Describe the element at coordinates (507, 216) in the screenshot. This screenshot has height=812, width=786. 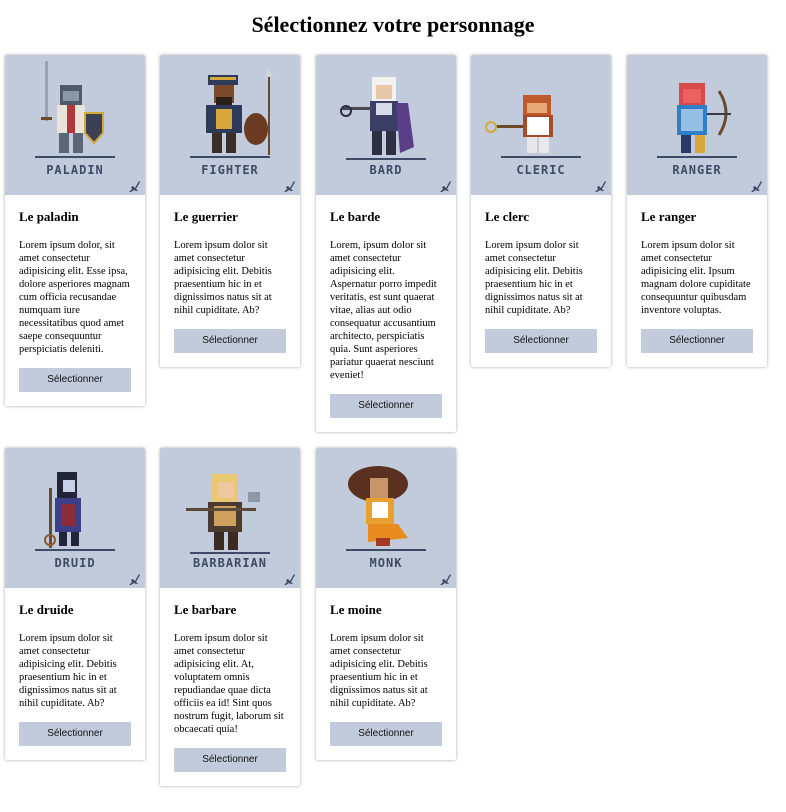
I see `card-title: Le clerc` at that location.